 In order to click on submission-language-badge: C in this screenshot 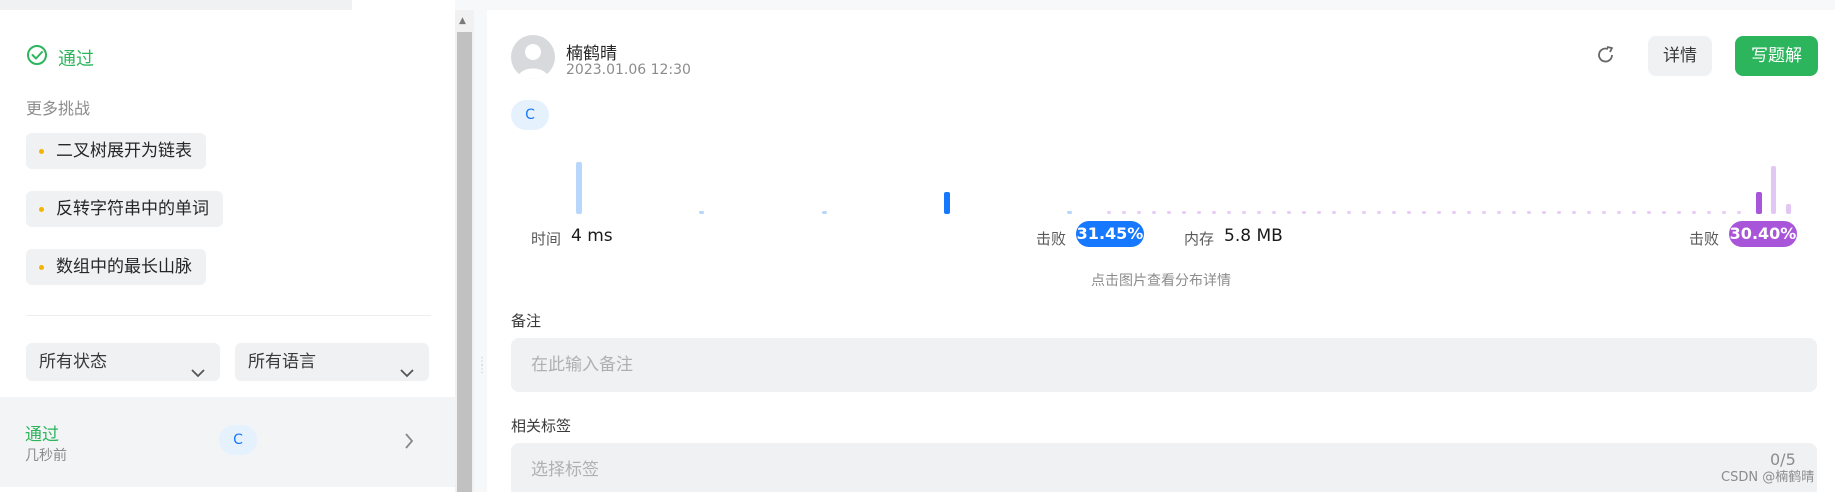, I will do `click(238, 440)`.